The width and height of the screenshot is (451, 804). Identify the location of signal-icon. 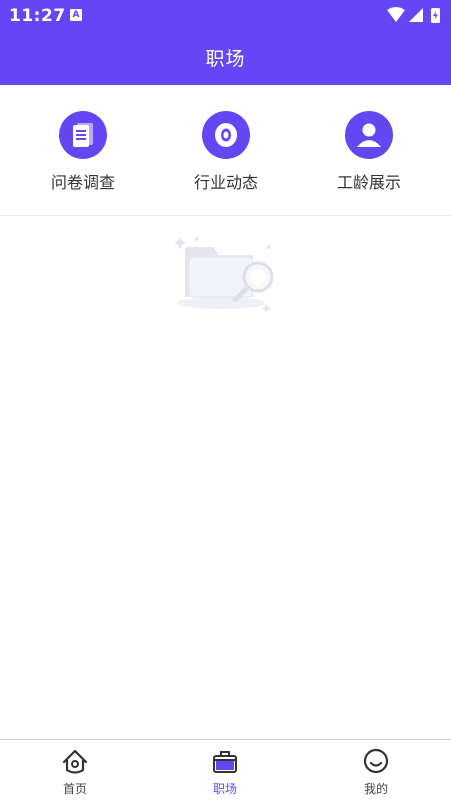
(416, 15).